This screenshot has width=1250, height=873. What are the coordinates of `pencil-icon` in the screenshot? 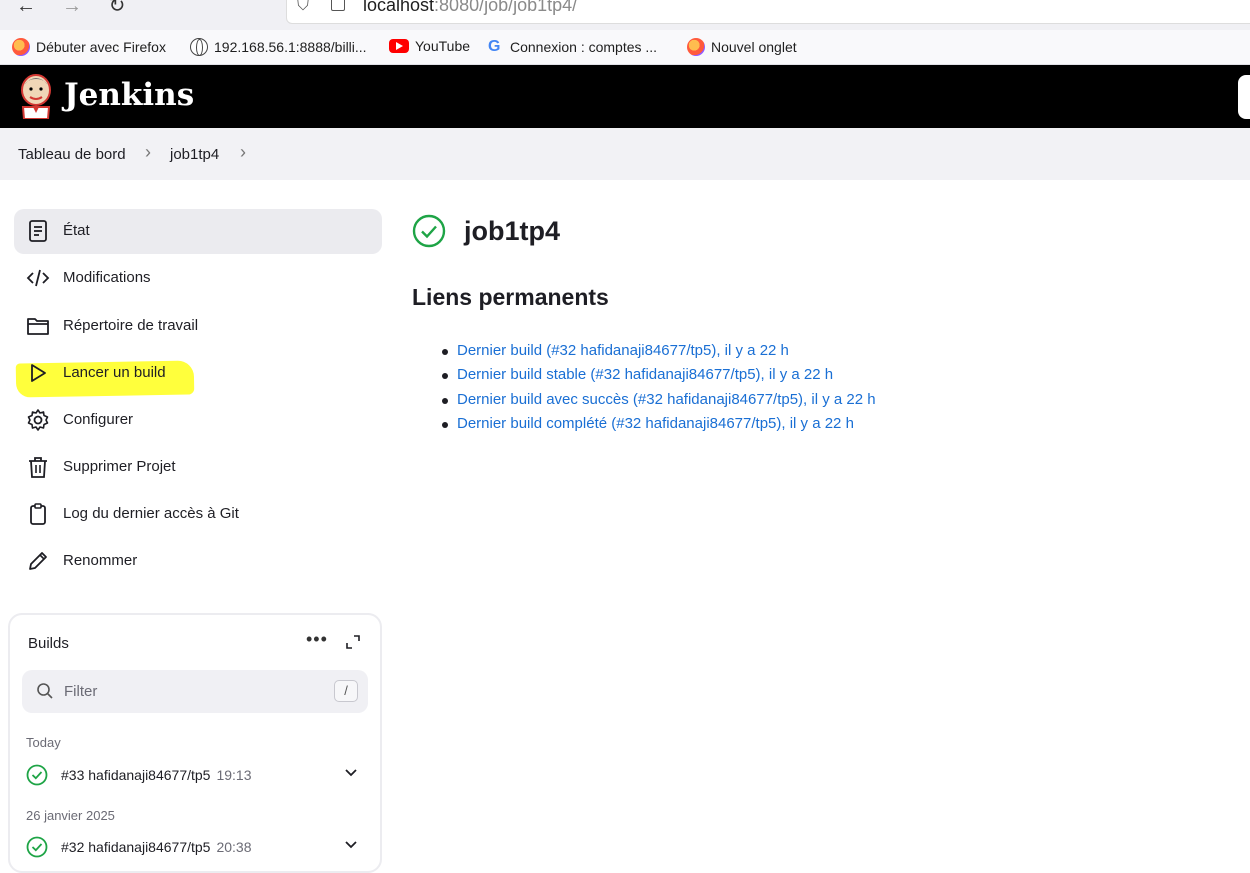 It's located at (38, 561).